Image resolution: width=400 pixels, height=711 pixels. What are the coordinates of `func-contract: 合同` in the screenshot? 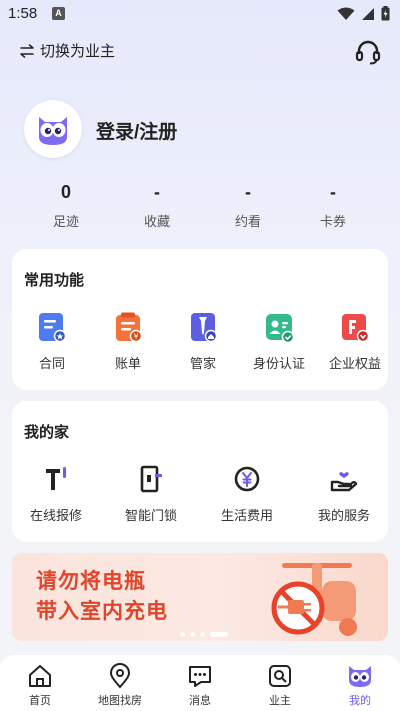 It's located at (52, 341).